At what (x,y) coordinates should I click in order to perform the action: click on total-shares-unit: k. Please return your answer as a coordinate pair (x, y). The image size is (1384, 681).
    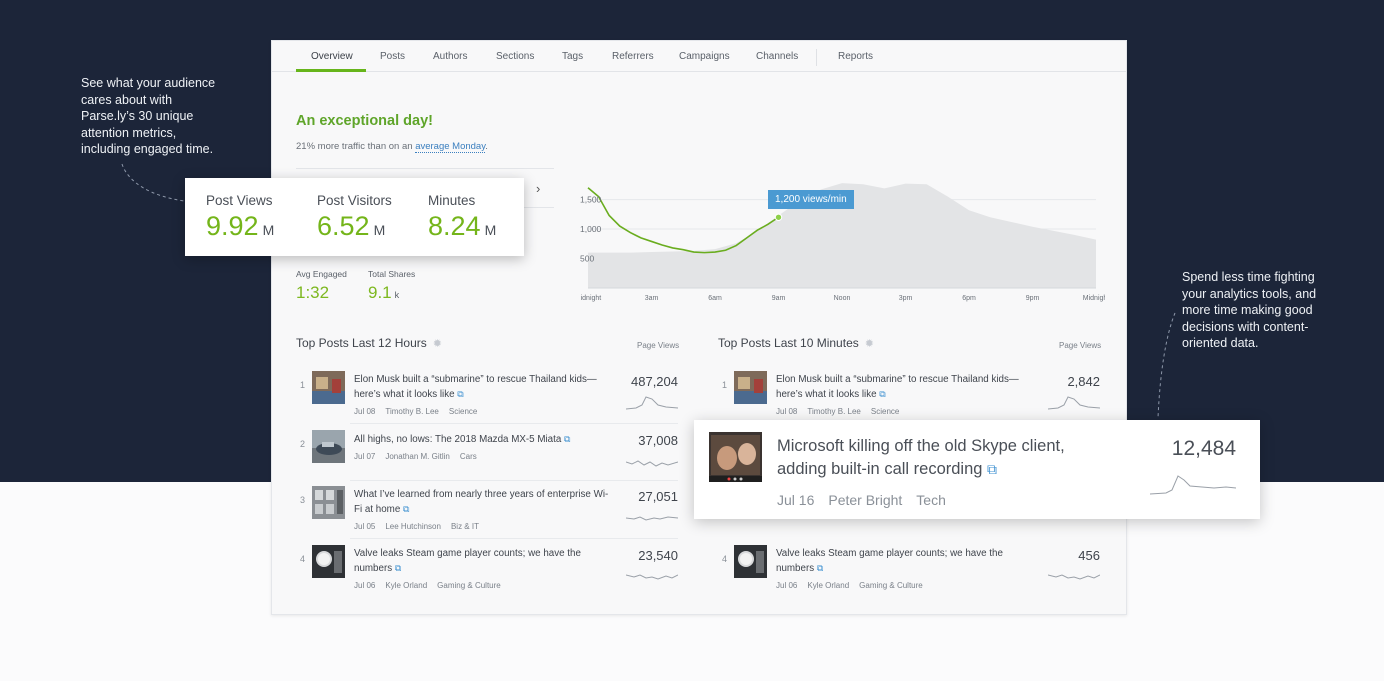
    Looking at the image, I should click on (397, 295).